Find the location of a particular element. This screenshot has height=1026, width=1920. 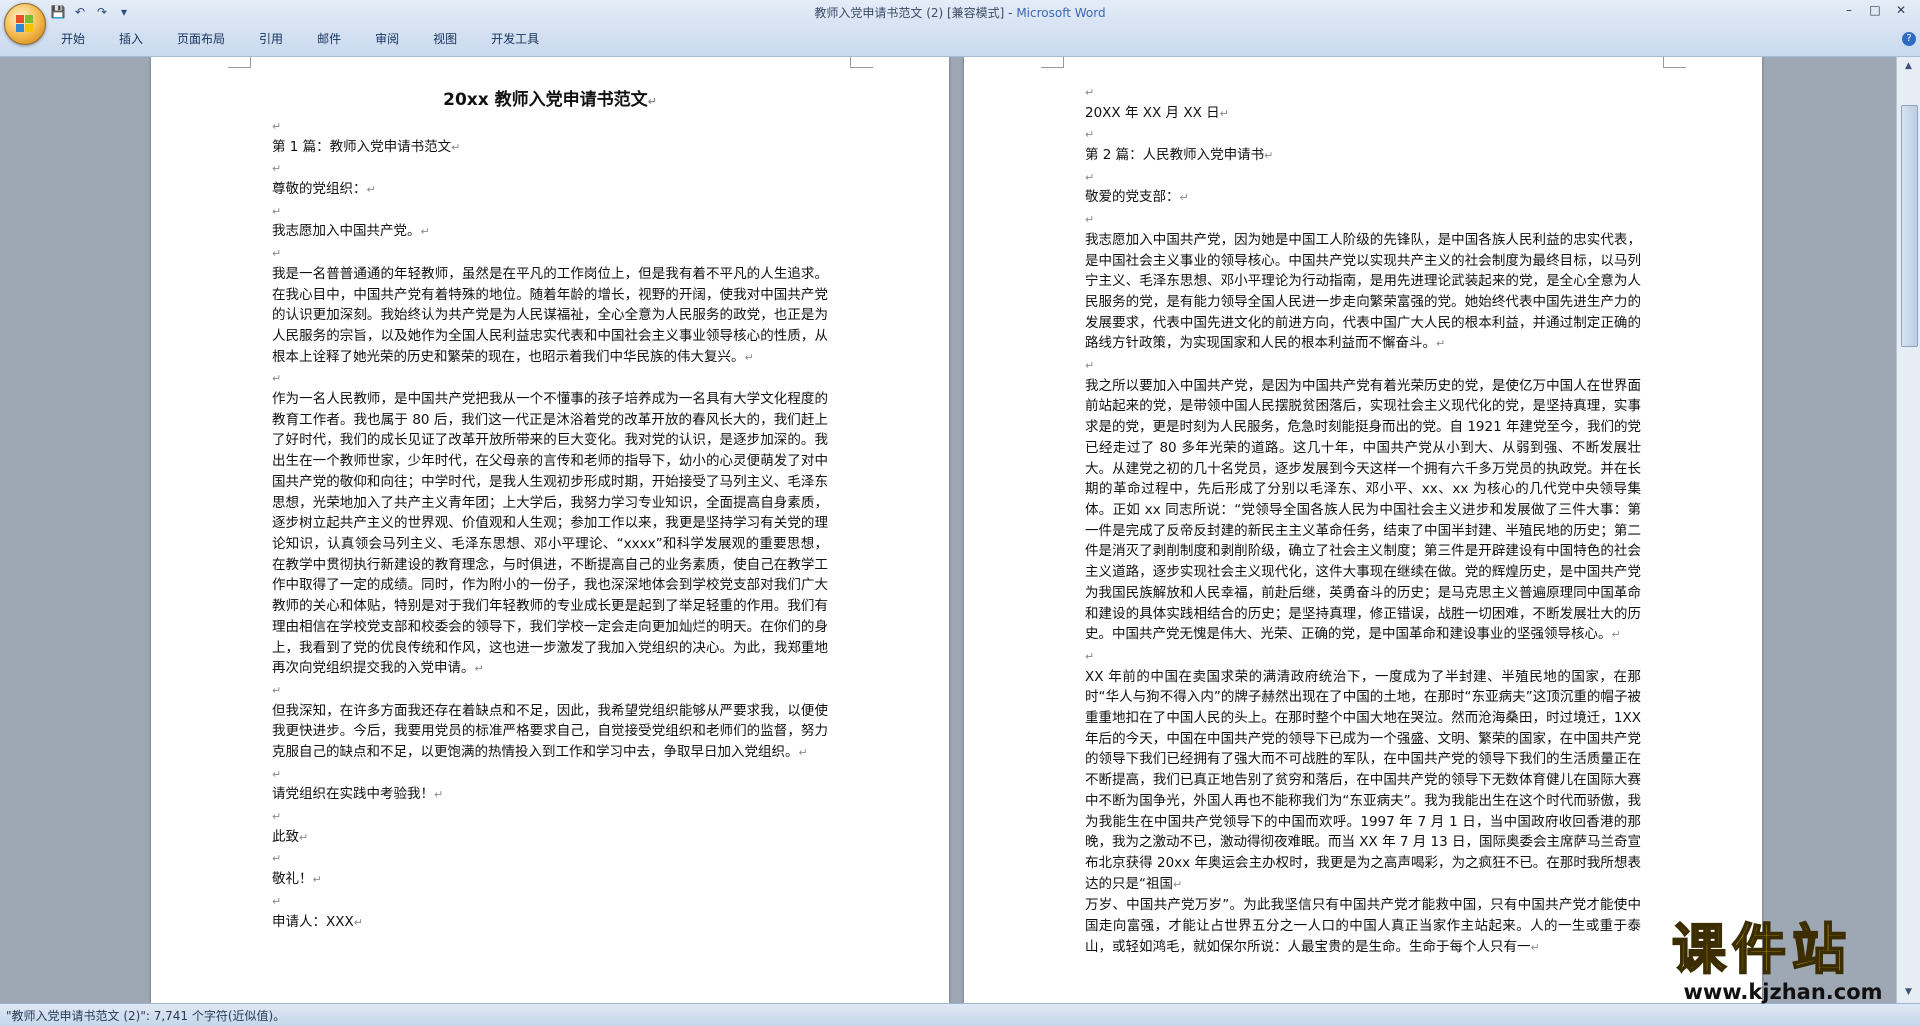

paragraph: 第 2 篇：人民教师入党申请书↵ is located at coordinates (1363, 156).